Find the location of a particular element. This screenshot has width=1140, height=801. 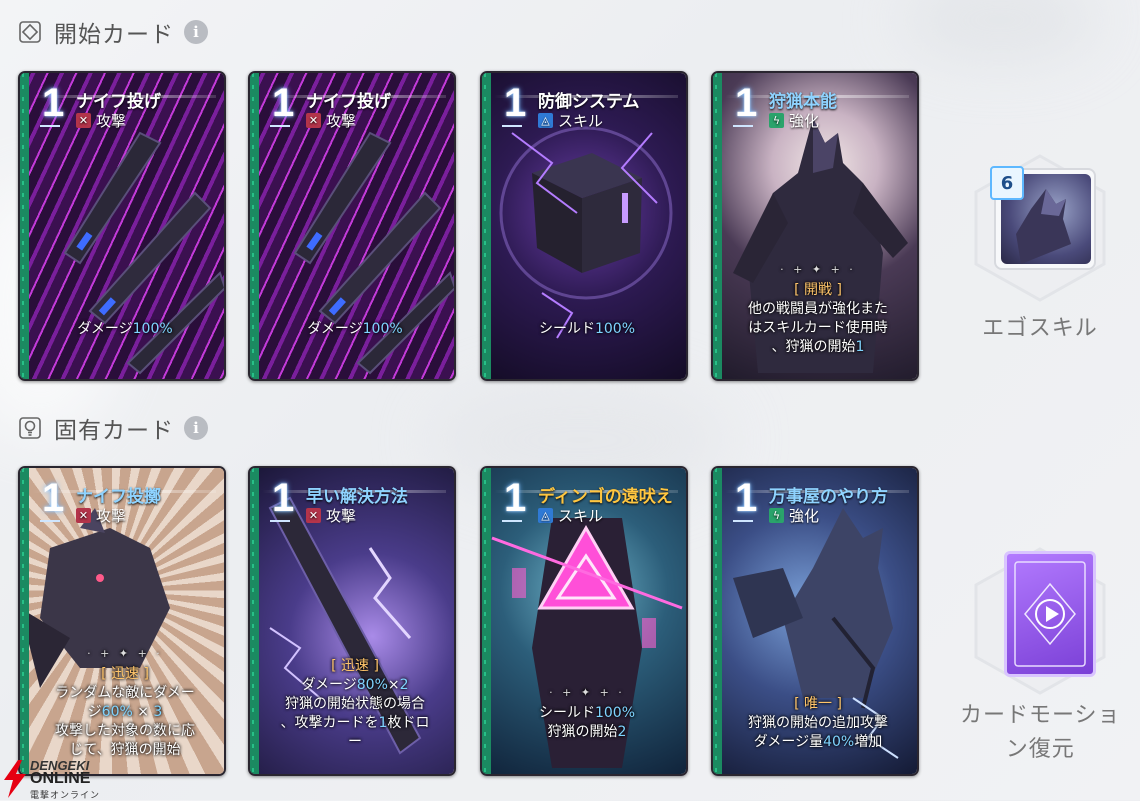

card-name: 早い解決方法 is located at coordinates (357, 497).